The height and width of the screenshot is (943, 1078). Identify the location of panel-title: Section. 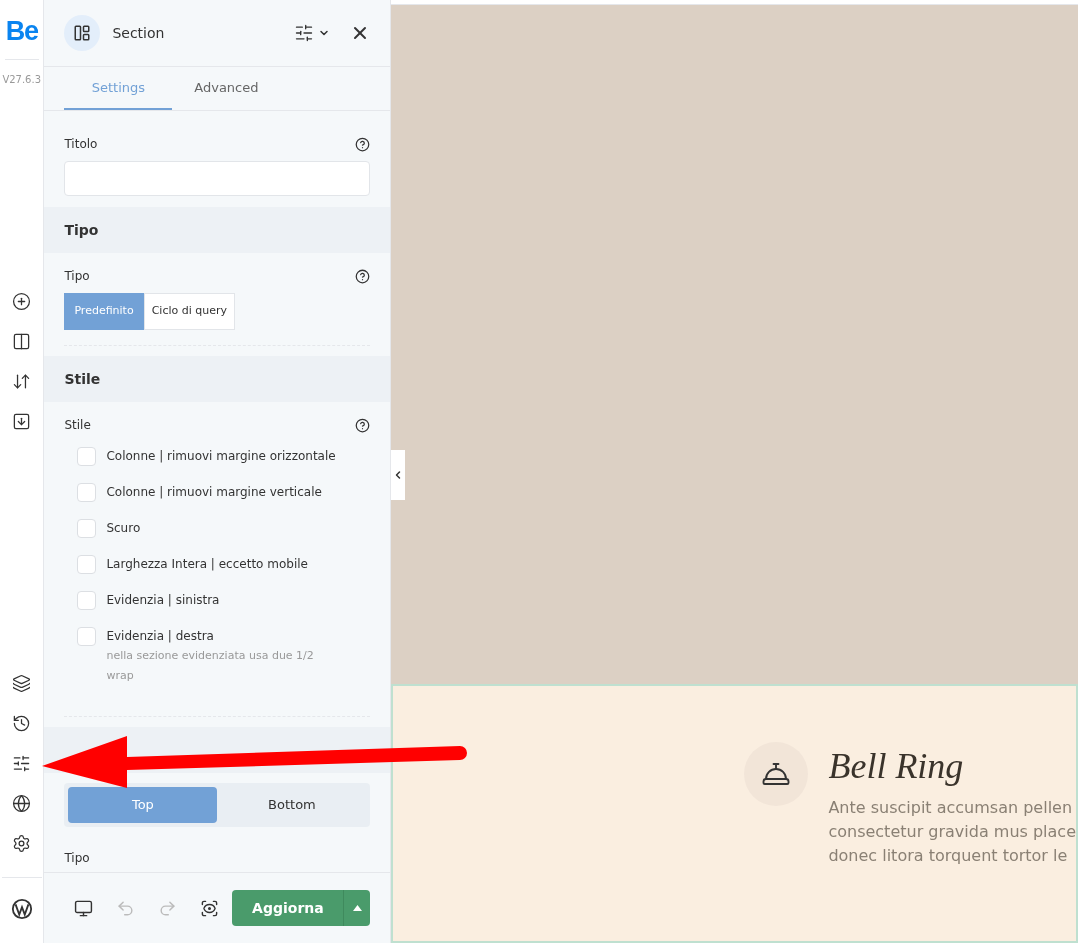
(138, 33).